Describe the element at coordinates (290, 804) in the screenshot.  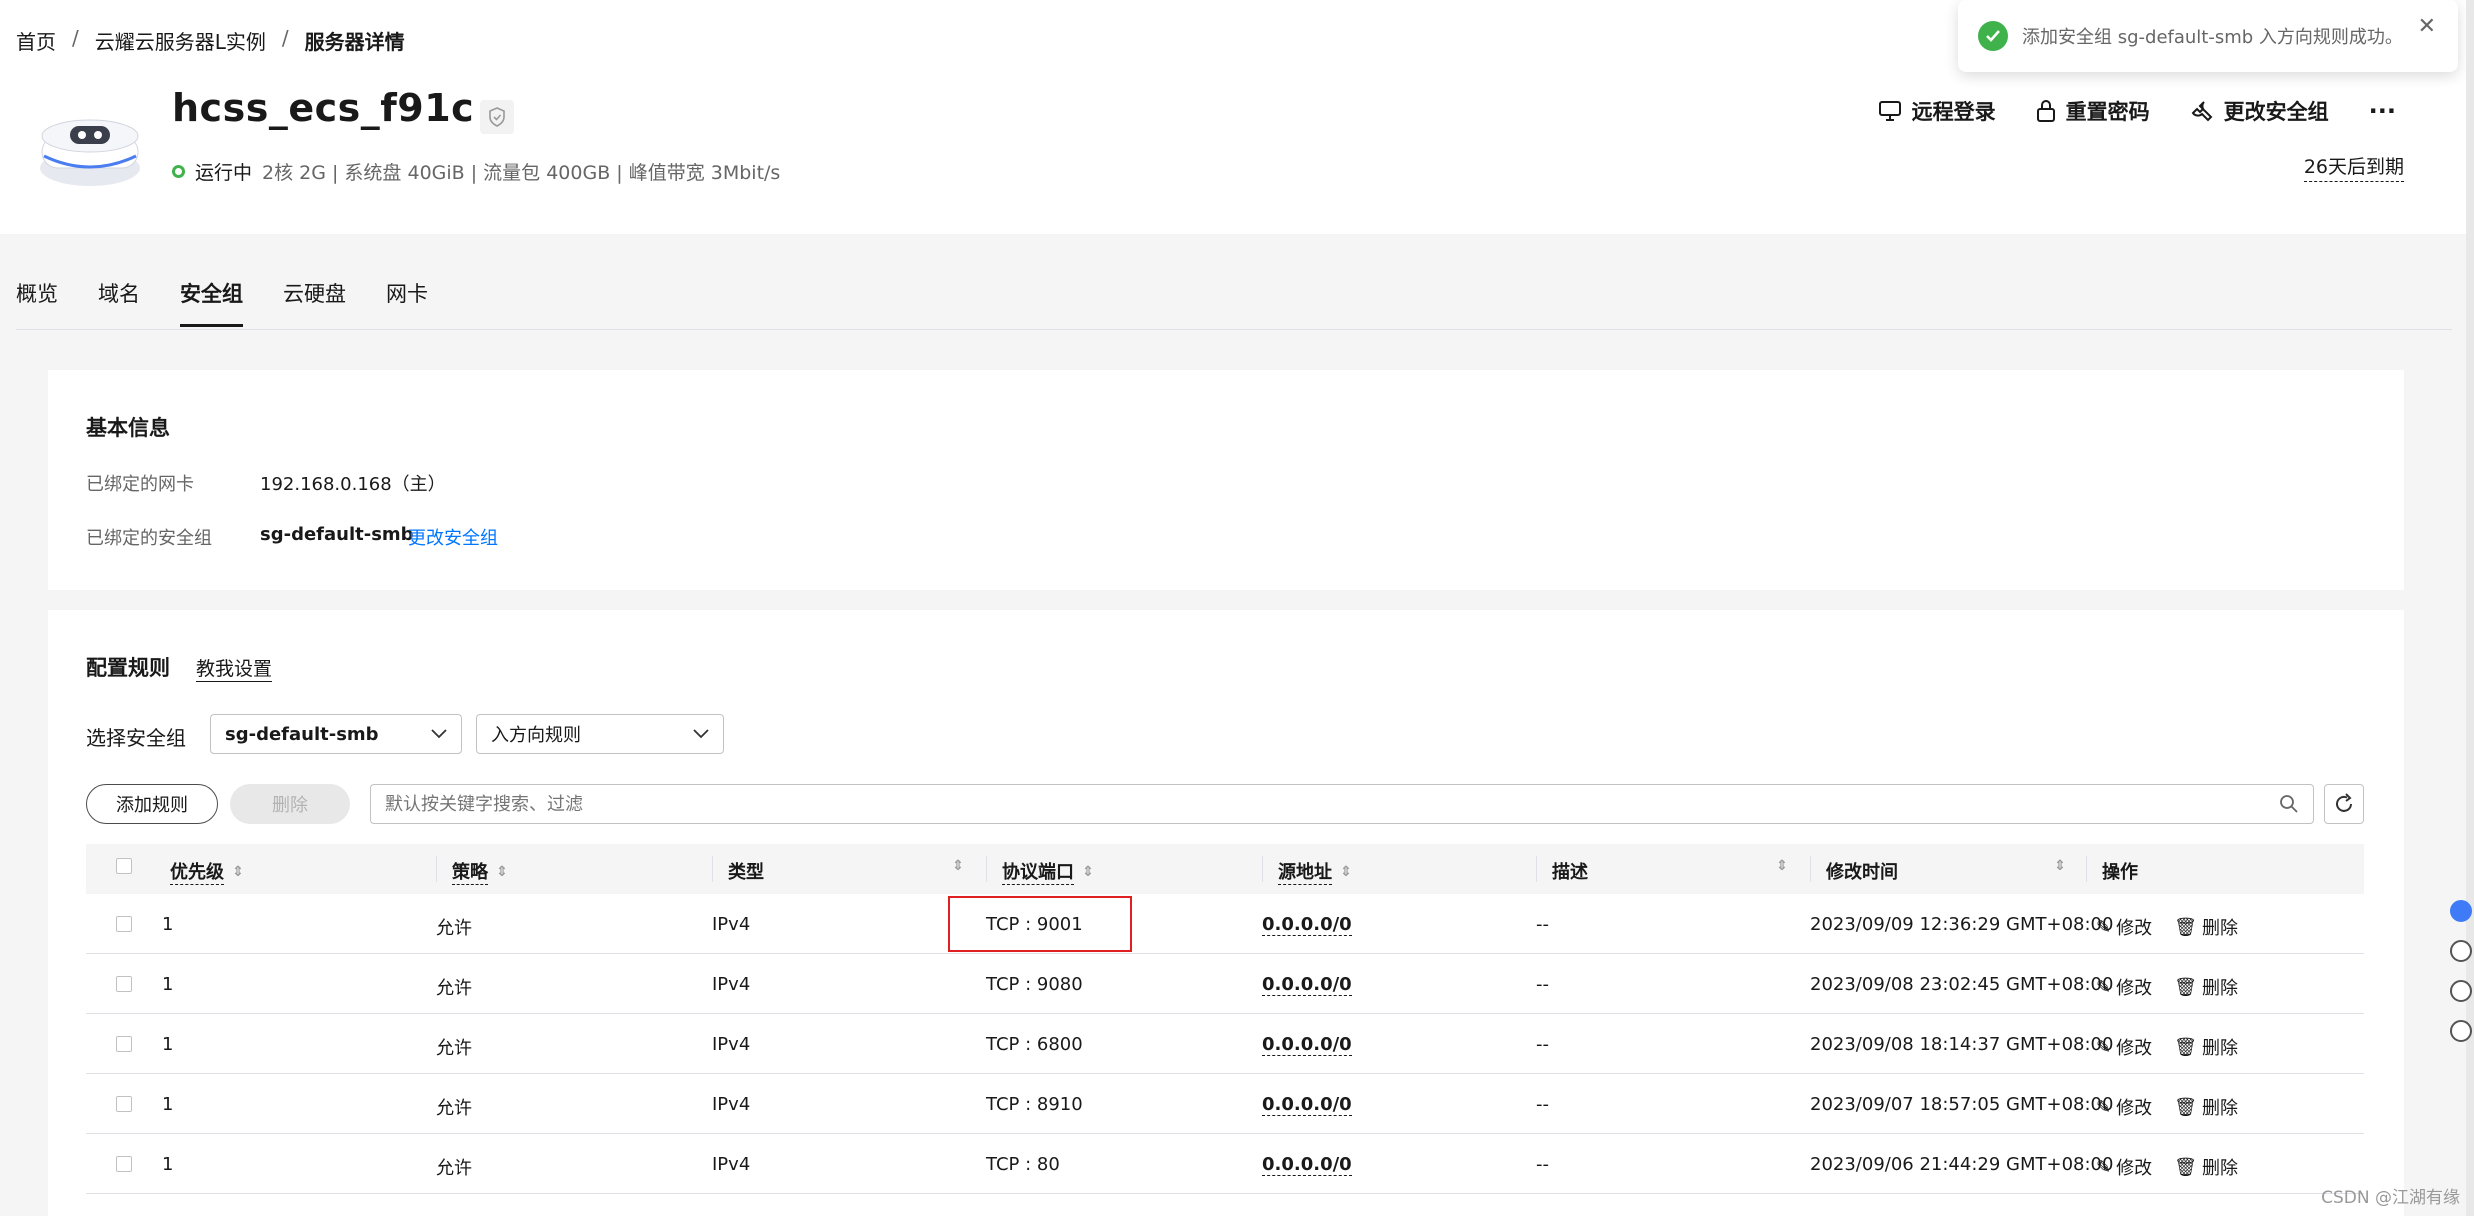
I see `delete-rule-button: 删除` at that location.